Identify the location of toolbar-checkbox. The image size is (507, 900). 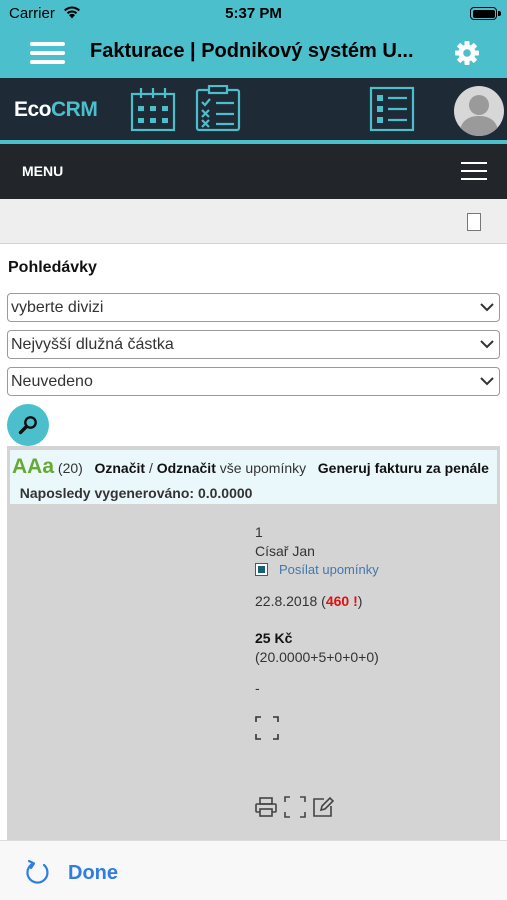
(474, 222).